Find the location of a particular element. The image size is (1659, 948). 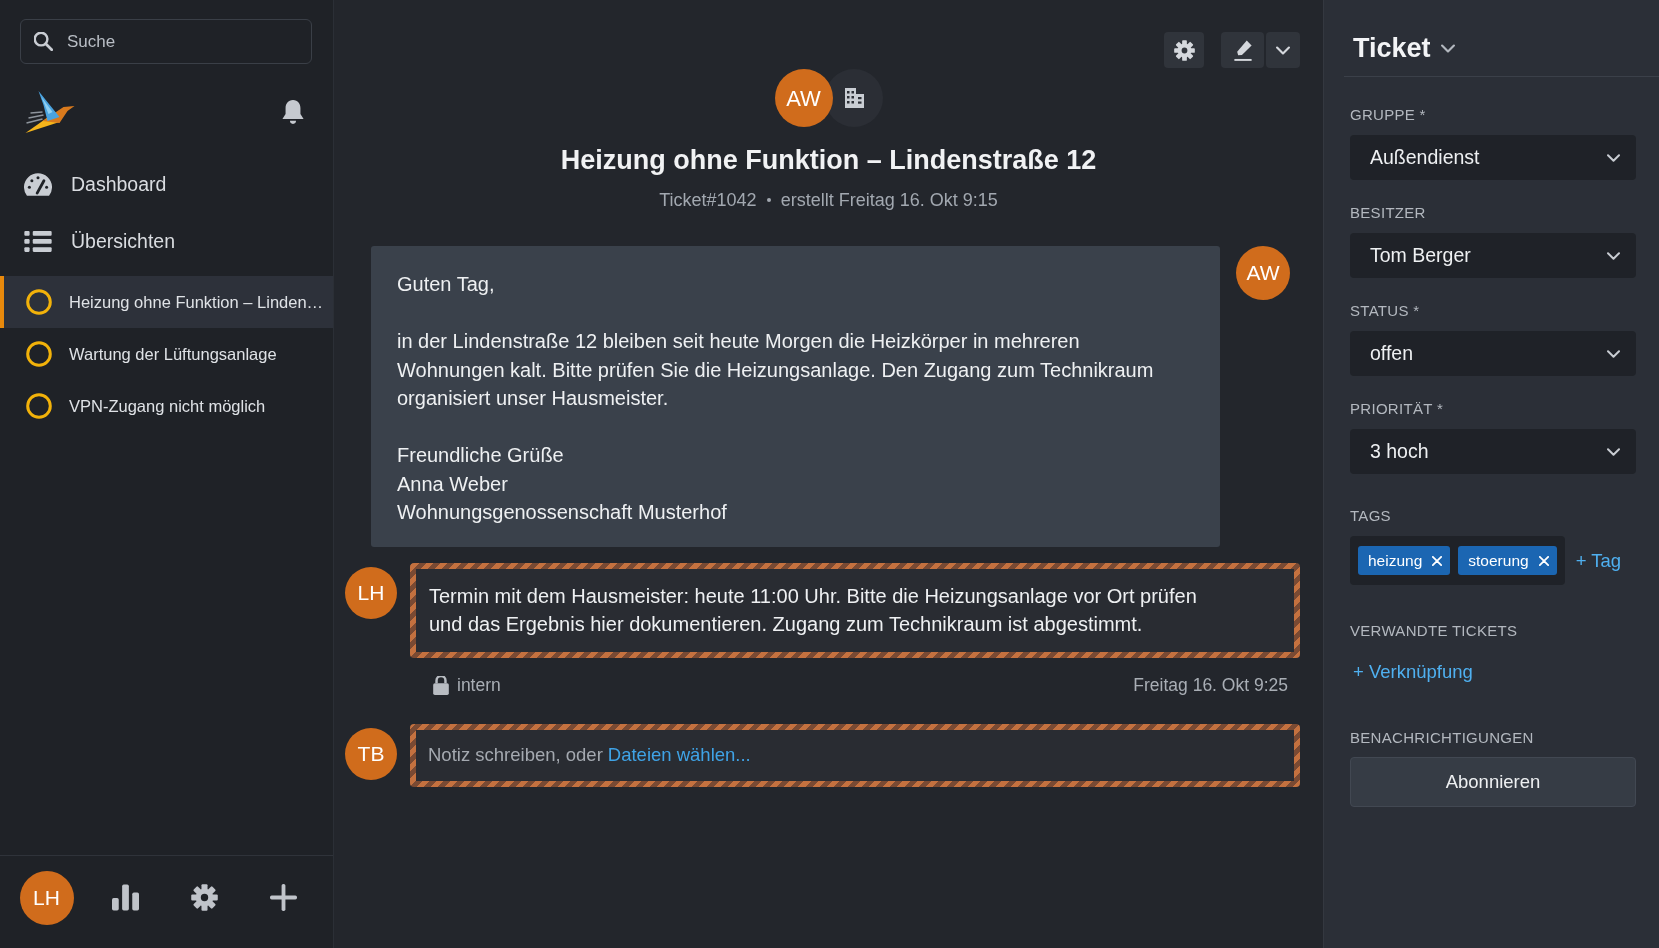

message-text: Guten Tag, is located at coordinates (446, 284).